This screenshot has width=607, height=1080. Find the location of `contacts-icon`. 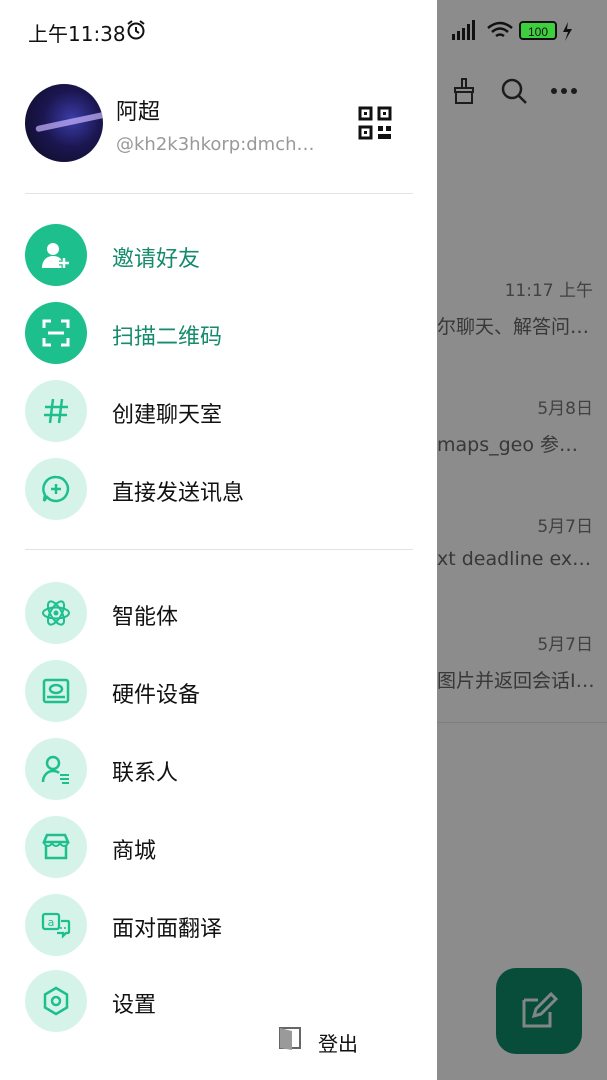

contacts-icon is located at coordinates (55, 769).